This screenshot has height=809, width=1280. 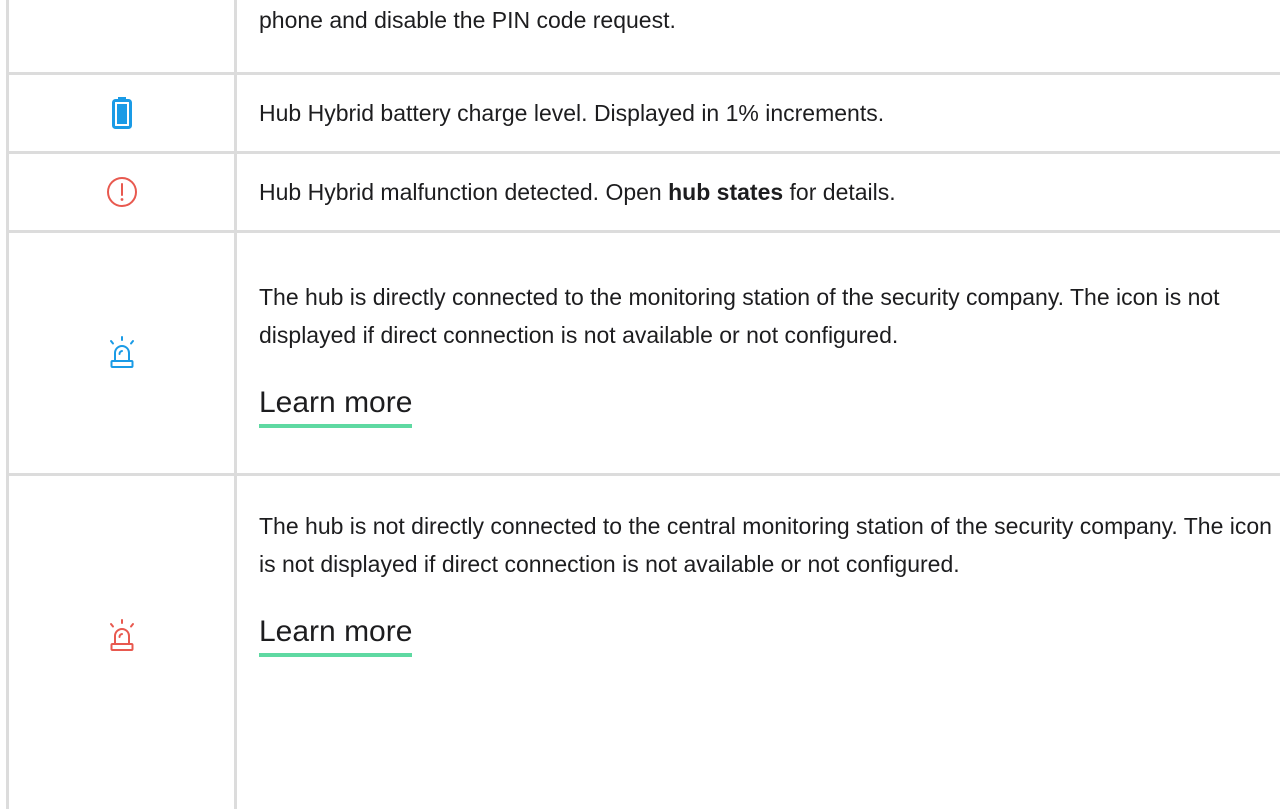 I want to click on table-row: phone and disable the PIN code request., so click(x=644, y=37).